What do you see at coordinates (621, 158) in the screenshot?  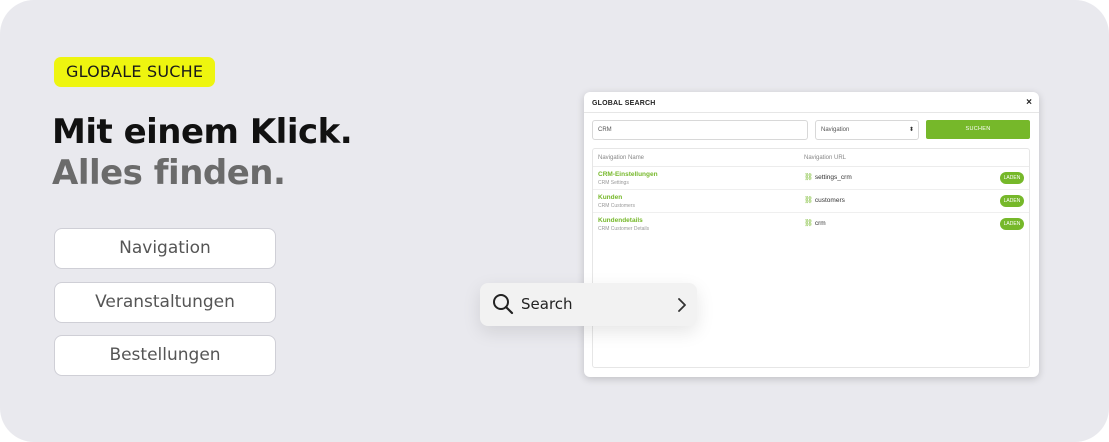 I see `column-header-name: Navigation Name` at bounding box center [621, 158].